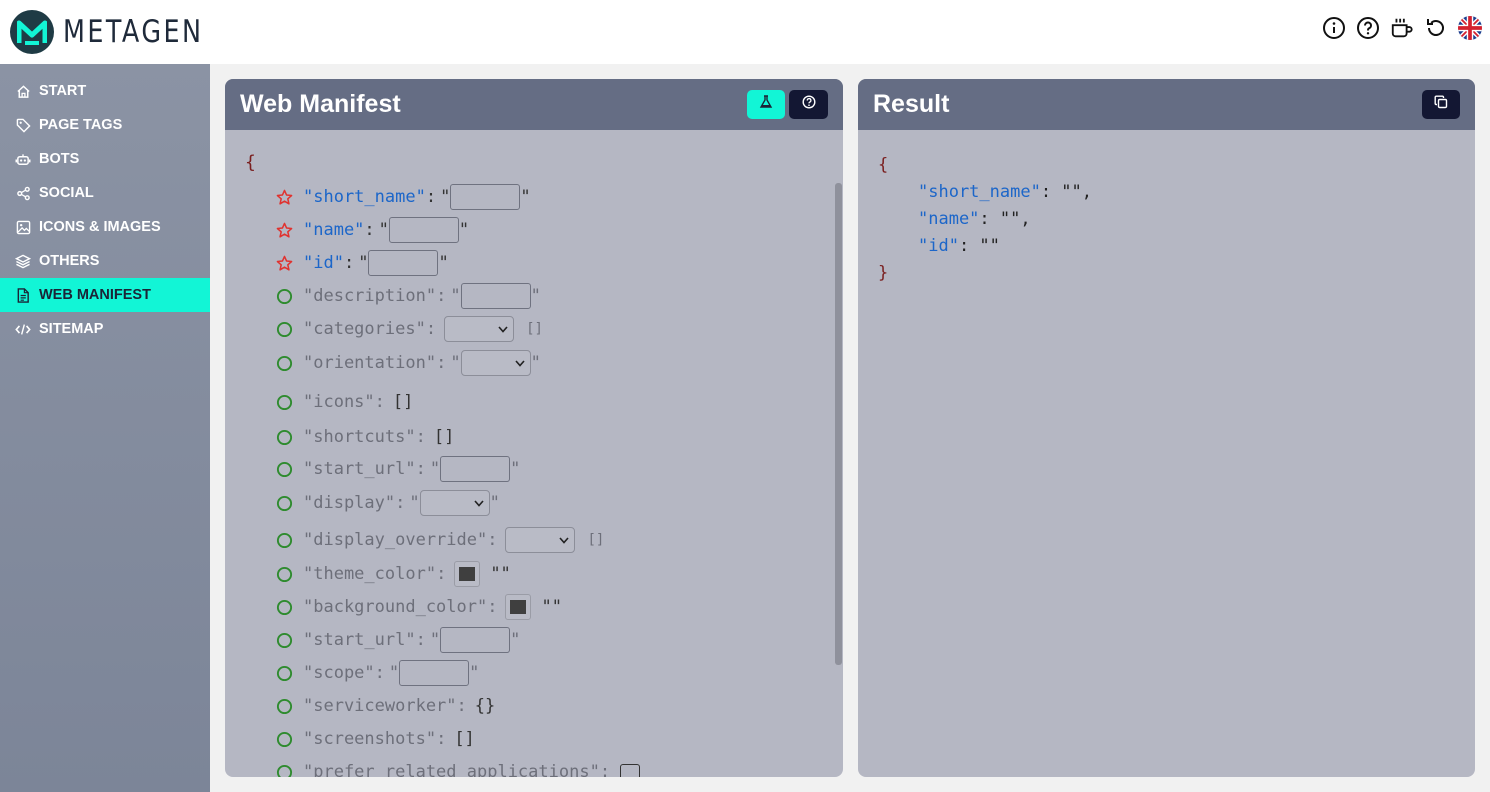  Describe the element at coordinates (451, 769) in the screenshot. I see `field-key: "prefer_related_applications"` at that location.